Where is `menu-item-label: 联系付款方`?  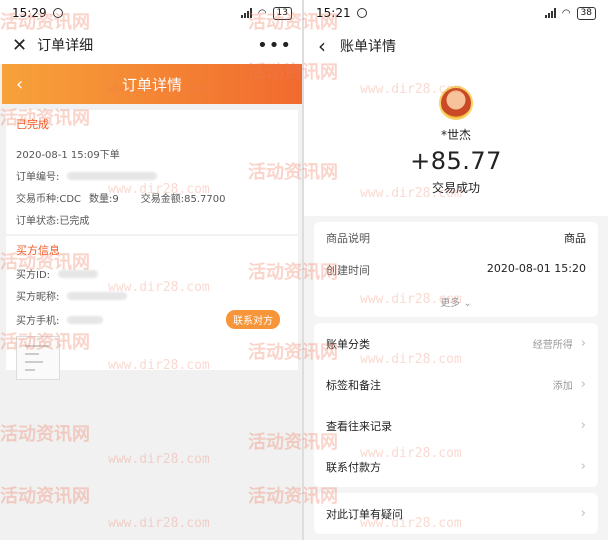
menu-item-label: 联系付款方 is located at coordinates (353, 467).